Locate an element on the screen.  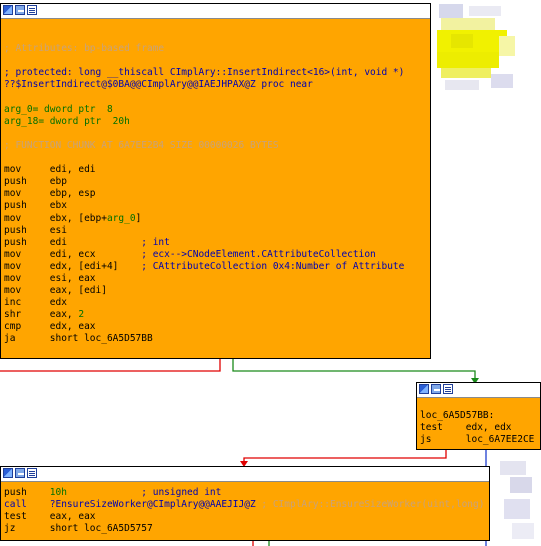
code-token: mov edi, ecx is located at coordinates (50, 254).